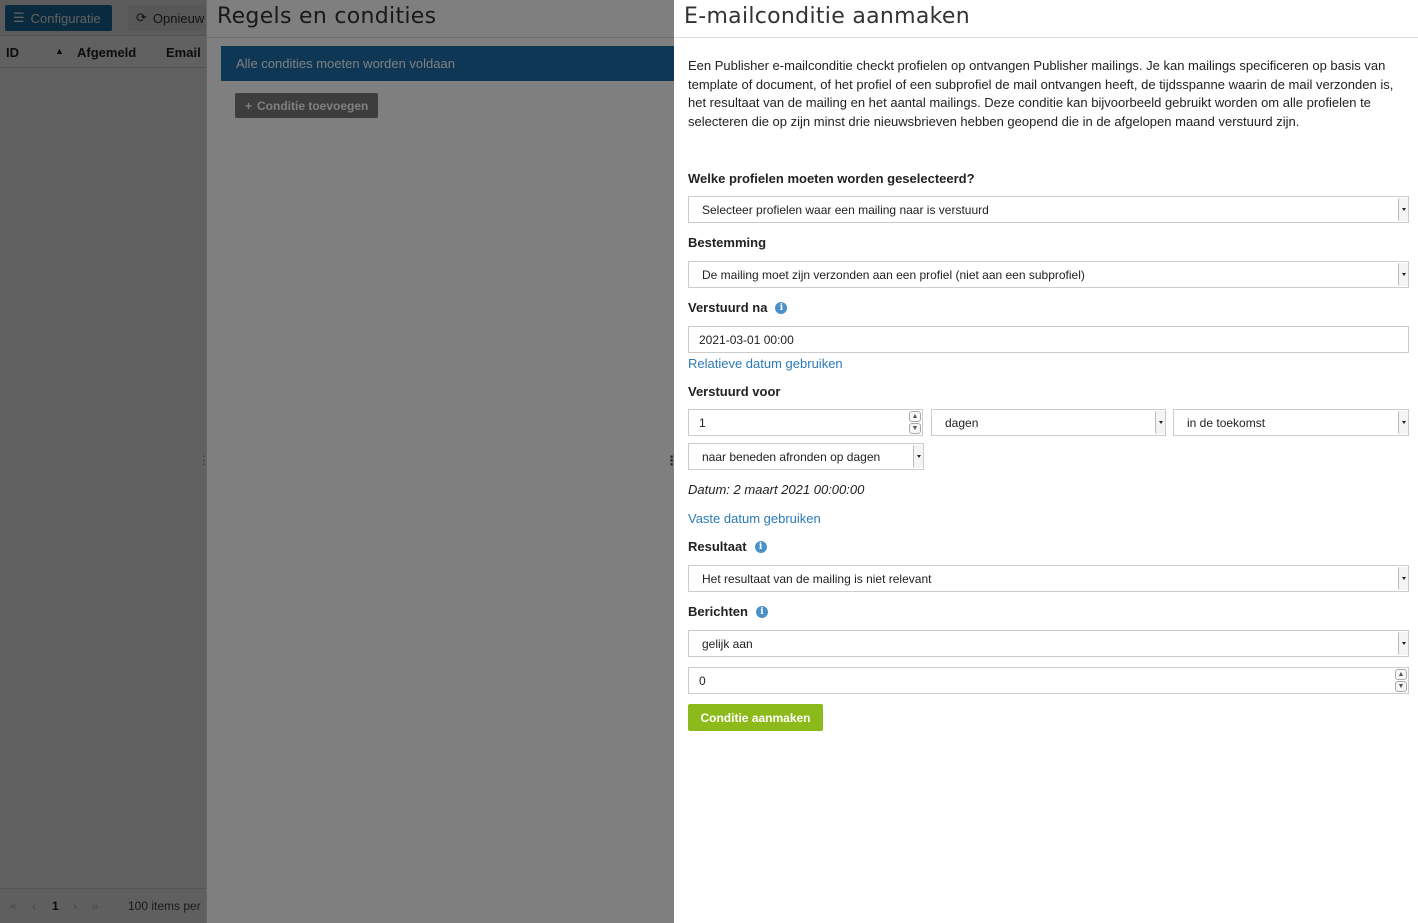  Describe the element at coordinates (746, 339) in the screenshot. I see `sent-after-value: 2021-03-01 00:00` at that location.